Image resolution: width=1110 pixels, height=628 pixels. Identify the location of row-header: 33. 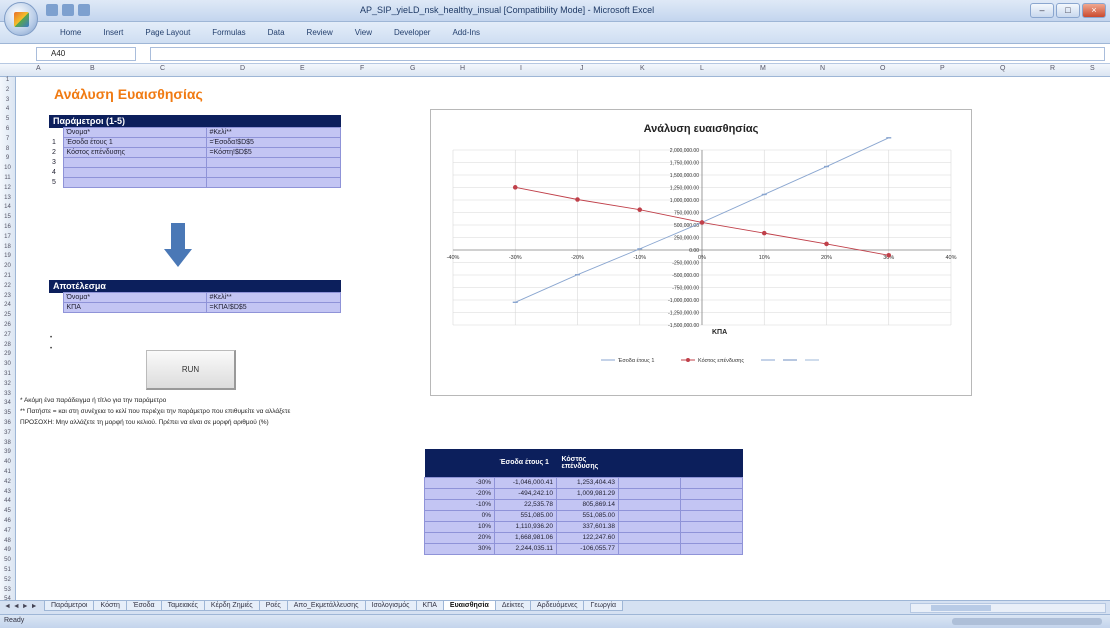
(7, 394).